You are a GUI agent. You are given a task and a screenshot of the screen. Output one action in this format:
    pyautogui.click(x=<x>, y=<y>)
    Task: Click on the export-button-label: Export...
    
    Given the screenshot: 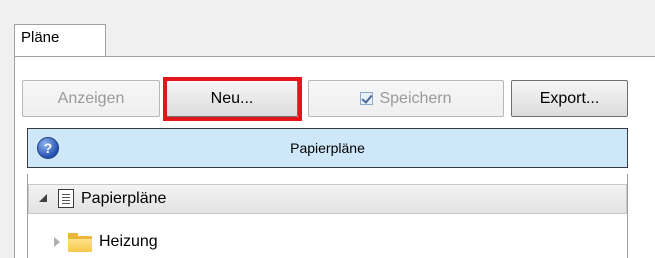 What is the action you would take?
    pyautogui.click(x=569, y=98)
    